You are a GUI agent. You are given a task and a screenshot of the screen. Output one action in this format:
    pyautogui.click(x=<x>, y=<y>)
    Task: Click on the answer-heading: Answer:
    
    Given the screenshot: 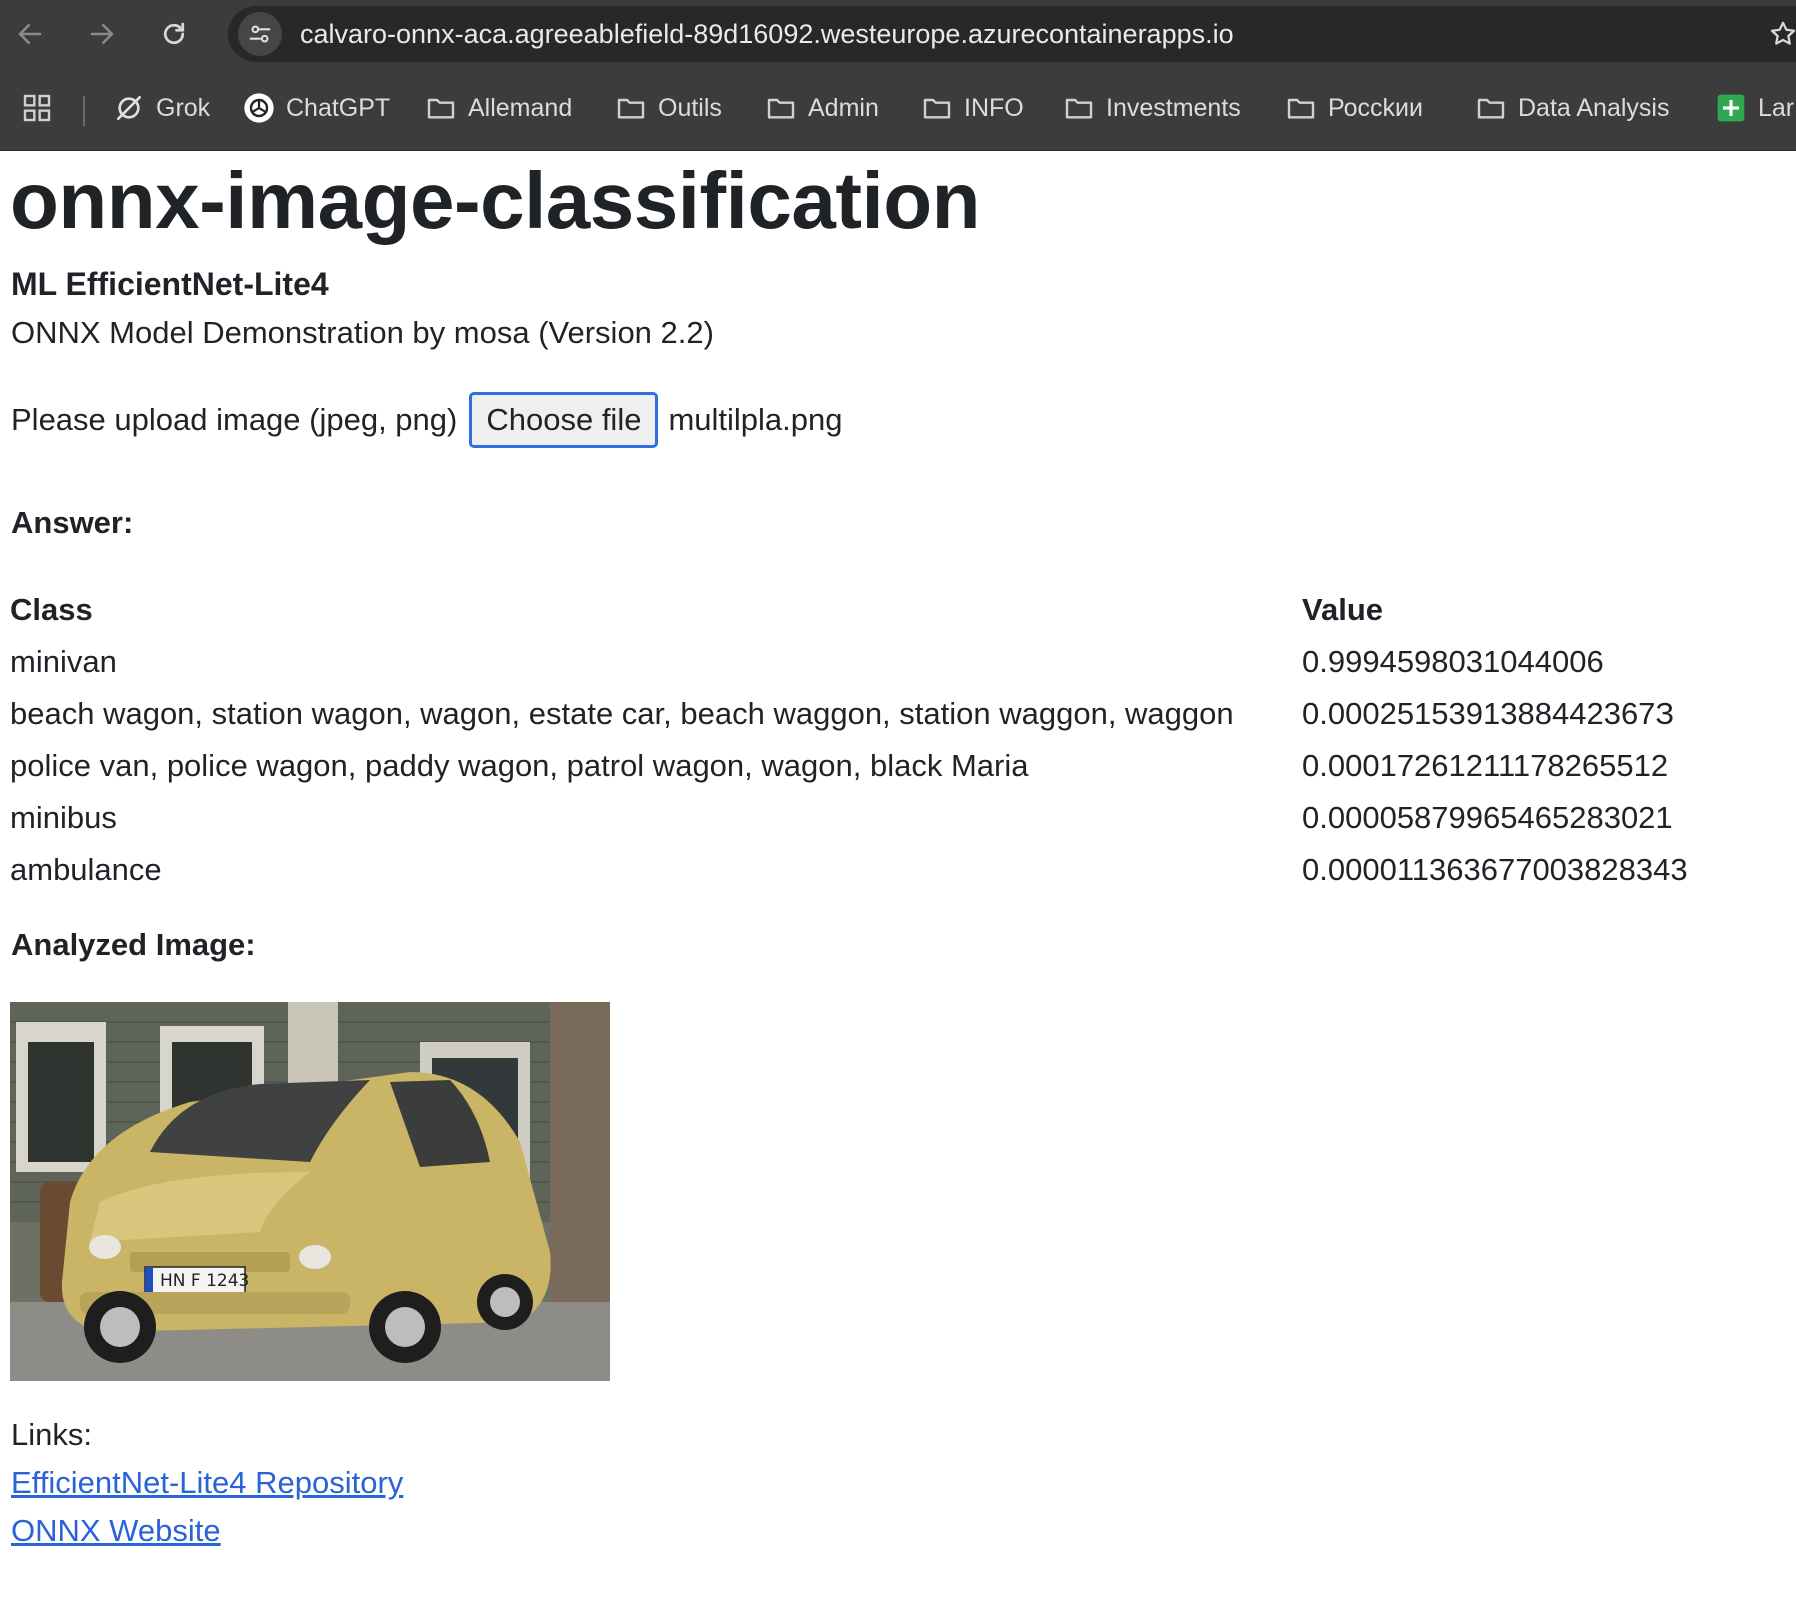 What is the action you would take?
    pyautogui.click(x=72, y=522)
    